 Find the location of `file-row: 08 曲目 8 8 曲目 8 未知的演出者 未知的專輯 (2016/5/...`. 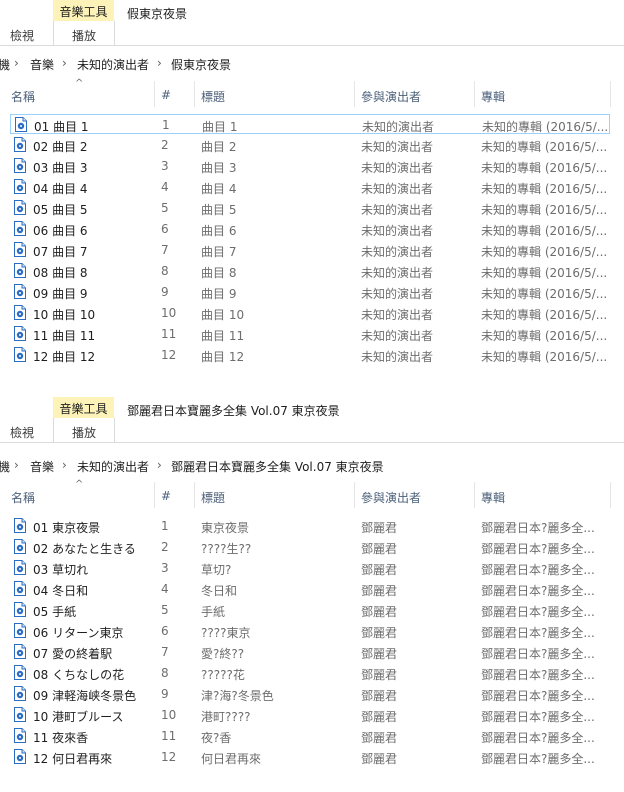

file-row: 08 曲目 8 8 曲目 8 未知的演出者 未知的專輯 (2016/5/... is located at coordinates (310, 271).